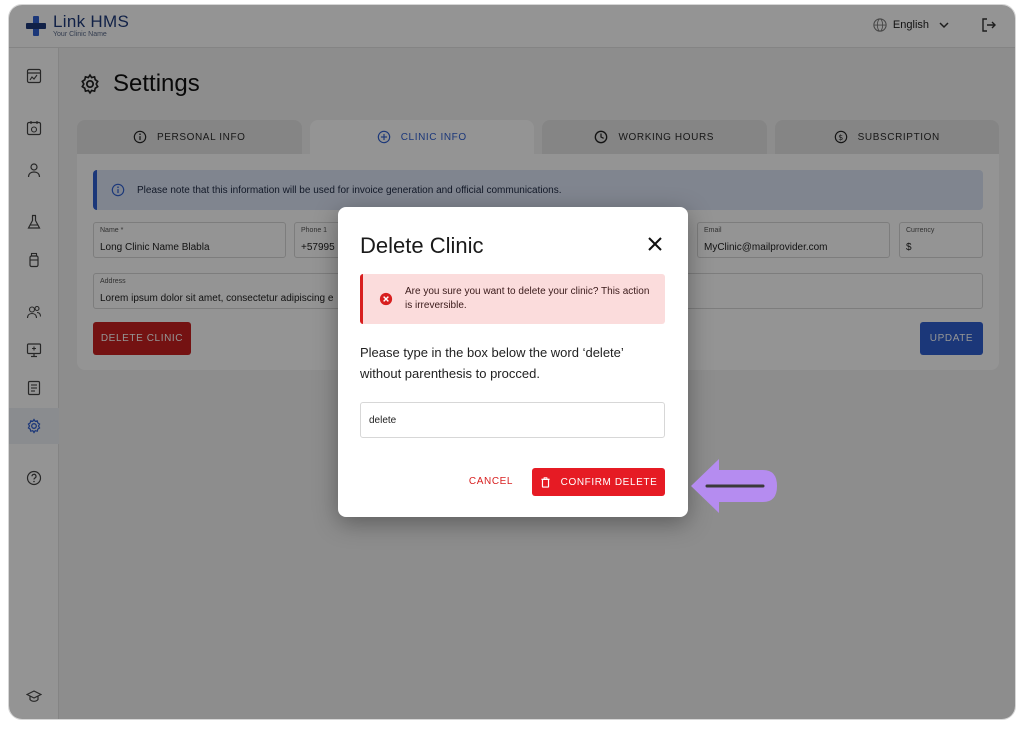  I want to click on pointer-arrow-icon, so click(734, 486).